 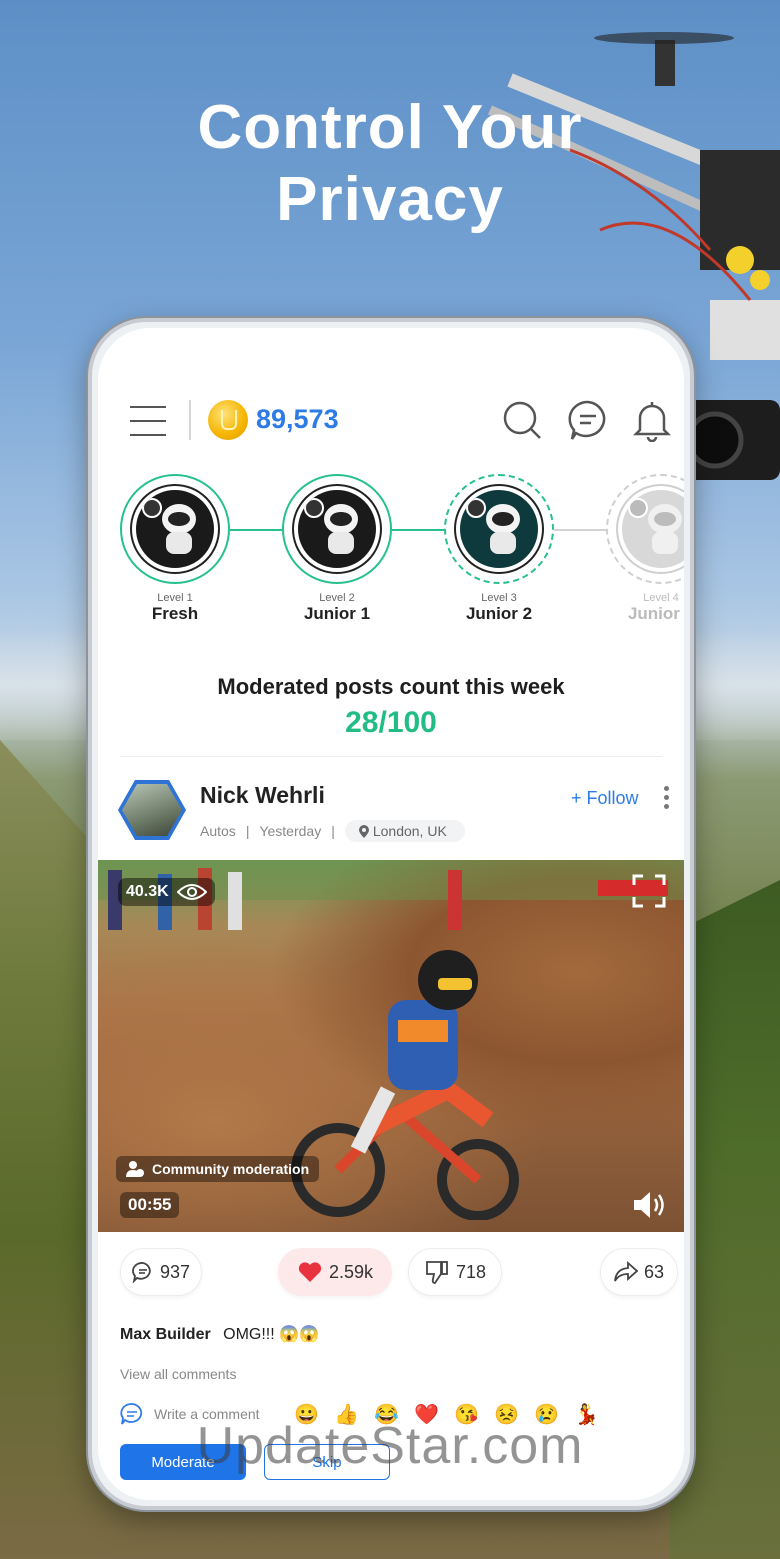 What do you see at coordinates (153, 810) in the screenshot?
I see `author-avatar` at bounding box center [153, 810].